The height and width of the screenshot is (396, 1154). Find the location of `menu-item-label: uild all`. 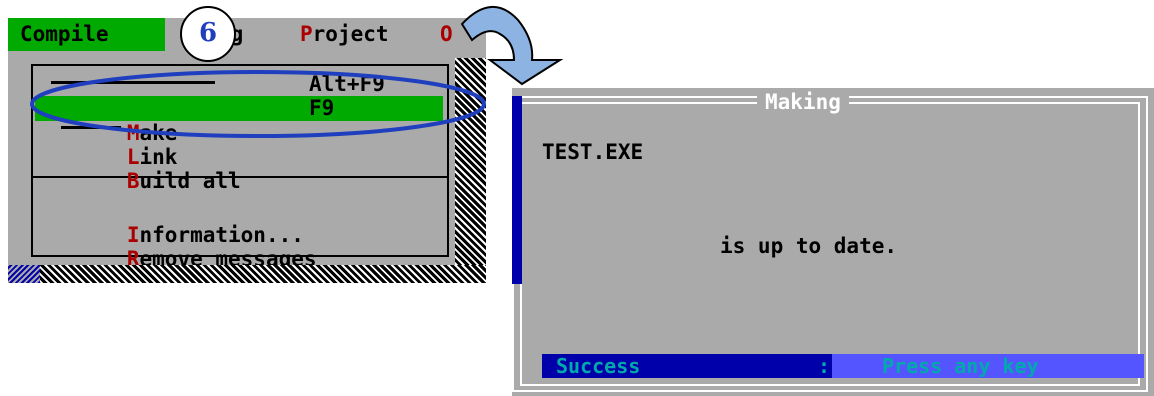

menu-item-label: uild all is located at coordinates (190, 181).